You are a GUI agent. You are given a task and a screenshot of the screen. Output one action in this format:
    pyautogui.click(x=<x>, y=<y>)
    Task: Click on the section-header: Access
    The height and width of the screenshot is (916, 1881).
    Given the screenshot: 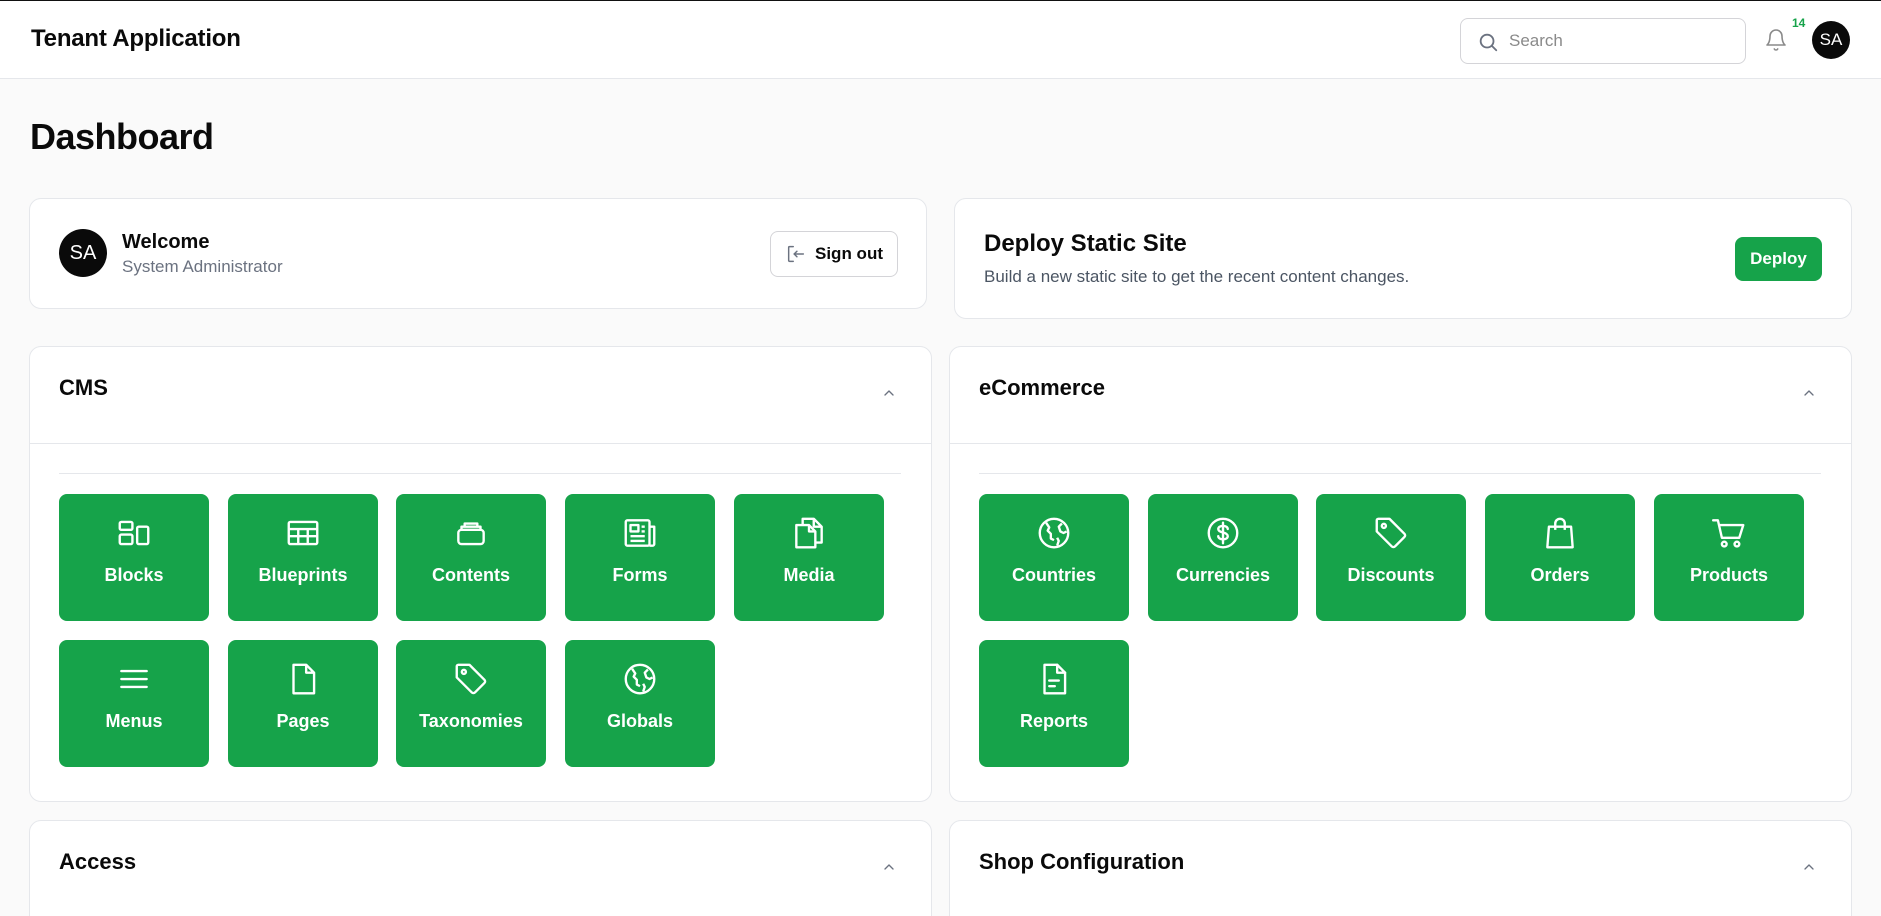 What is the action you would take?
    pyautogui.click(x=480, y=868)
    